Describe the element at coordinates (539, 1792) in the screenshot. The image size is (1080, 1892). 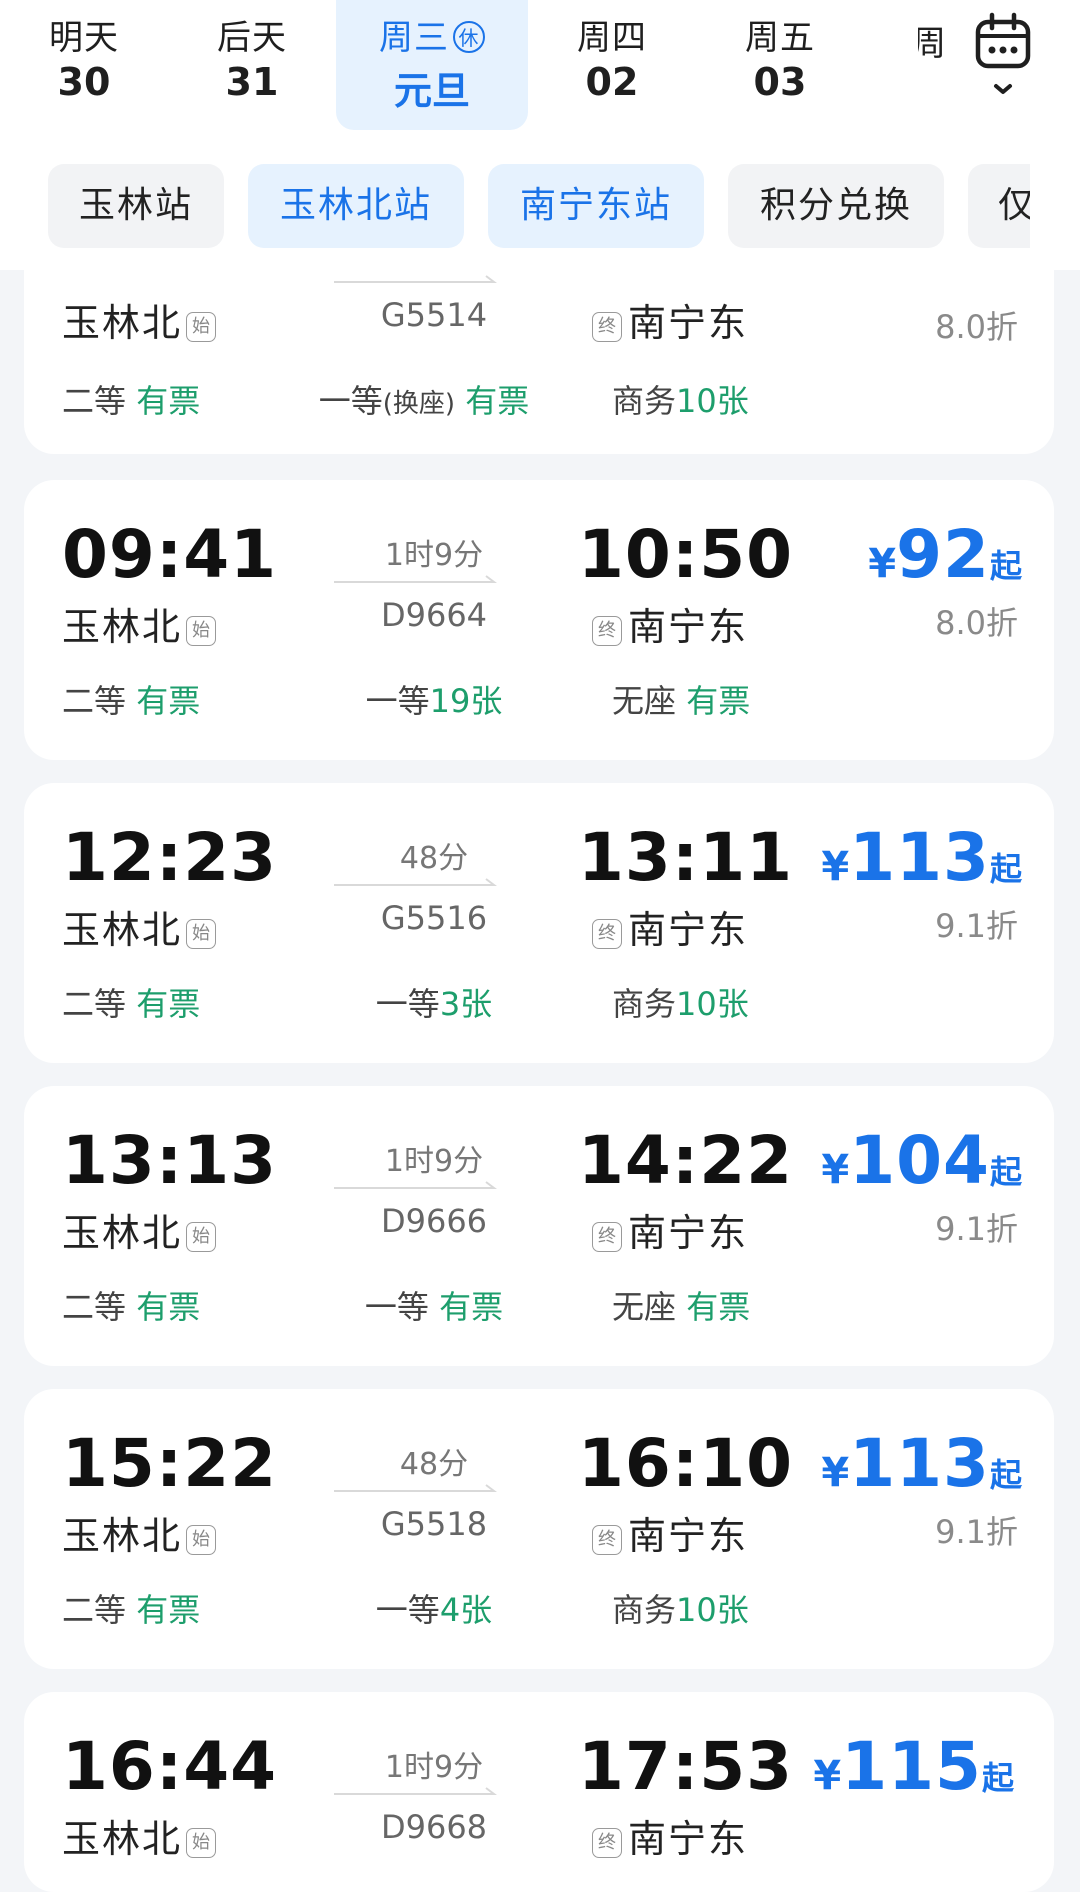
I see `train-card-D9668: 16:44 1时9分 D9668 17:53 玉林北始 终南宁东 ¥115起` at that location.